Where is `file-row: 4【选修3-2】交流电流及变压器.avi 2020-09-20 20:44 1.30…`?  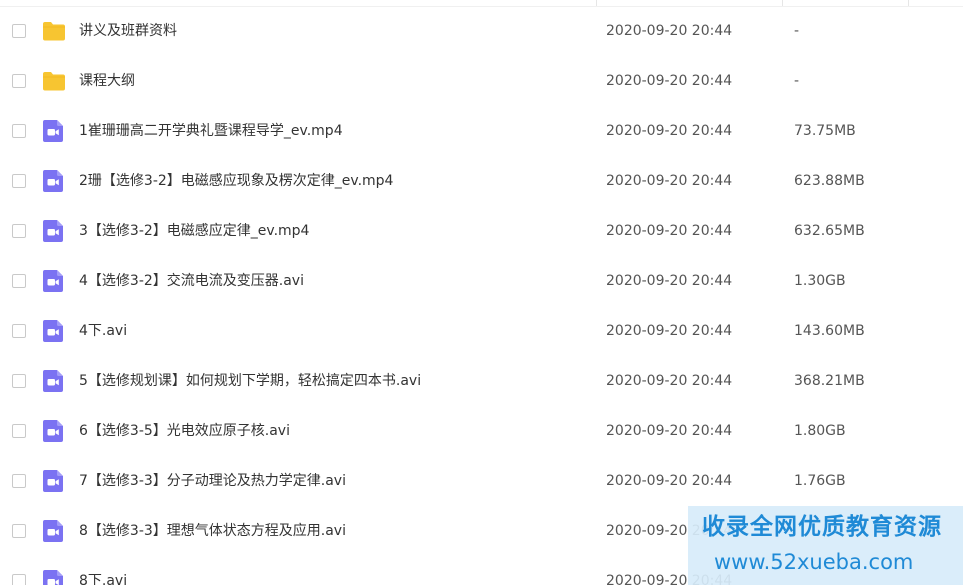 file-row: 4【选修3-2】交流电流及变压器.avi 2020-09-20 20:44 1.30… is located at coordinates (481, 281).